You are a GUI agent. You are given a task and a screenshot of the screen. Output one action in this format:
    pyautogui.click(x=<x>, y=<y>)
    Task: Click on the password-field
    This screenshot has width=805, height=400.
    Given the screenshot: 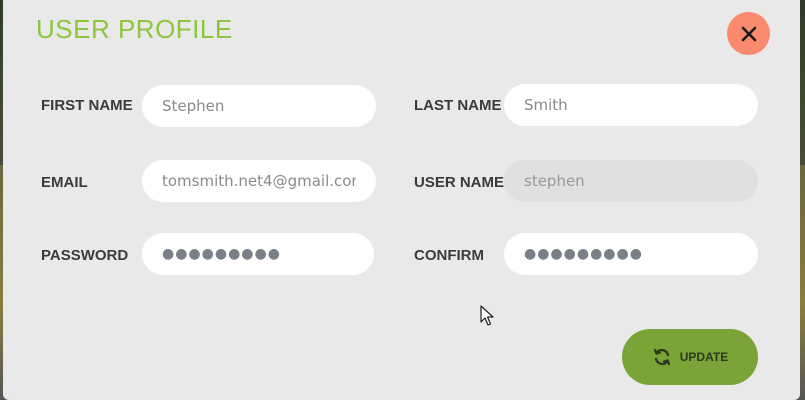 What is the action you would take?
    pyautogui.click(x=258, y=254)
    